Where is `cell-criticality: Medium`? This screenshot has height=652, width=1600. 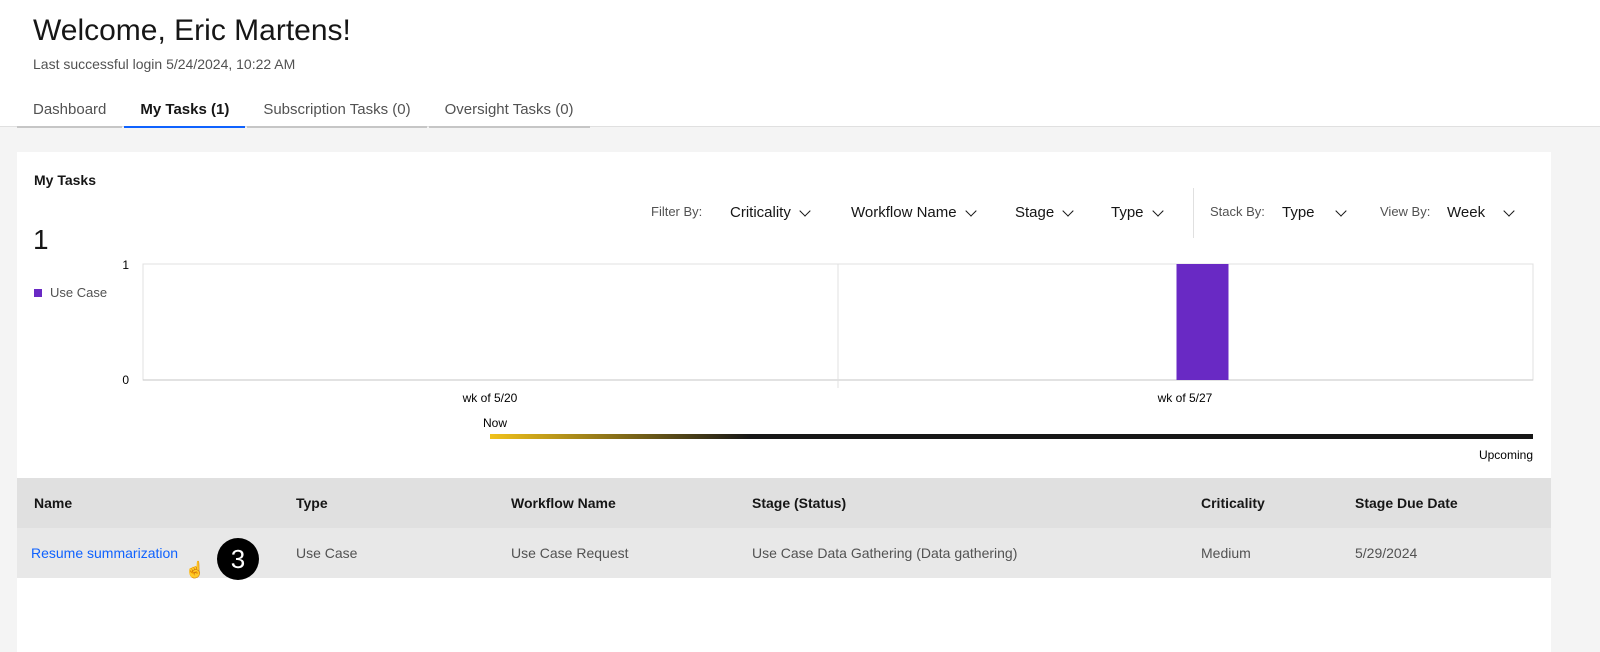
cell-criticality: Medium is located at coordinates (1226, 553).